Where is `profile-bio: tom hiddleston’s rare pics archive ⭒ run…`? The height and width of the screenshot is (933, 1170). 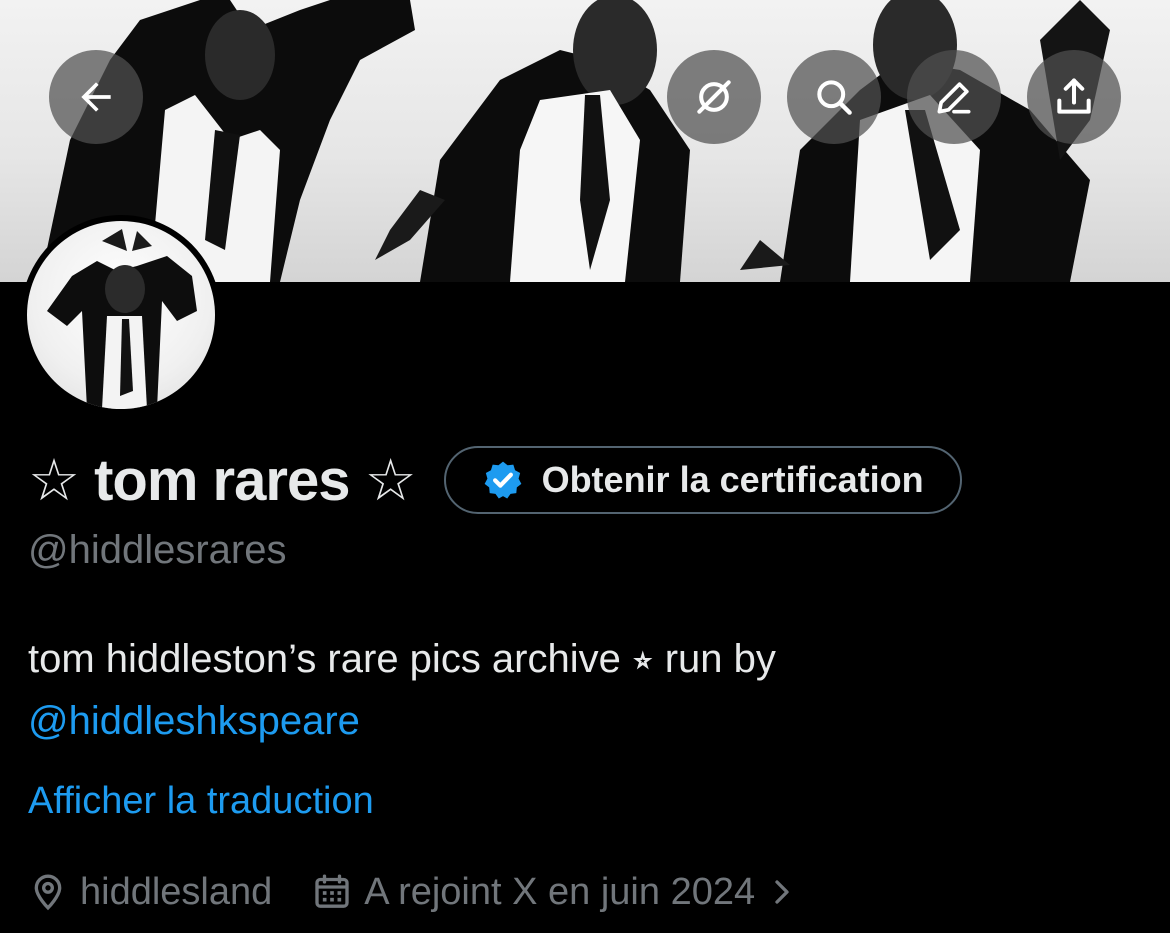
profile-bio: tom hiddleston’s rare pics archive ⭒ run… is located at coordinates (583, 690).